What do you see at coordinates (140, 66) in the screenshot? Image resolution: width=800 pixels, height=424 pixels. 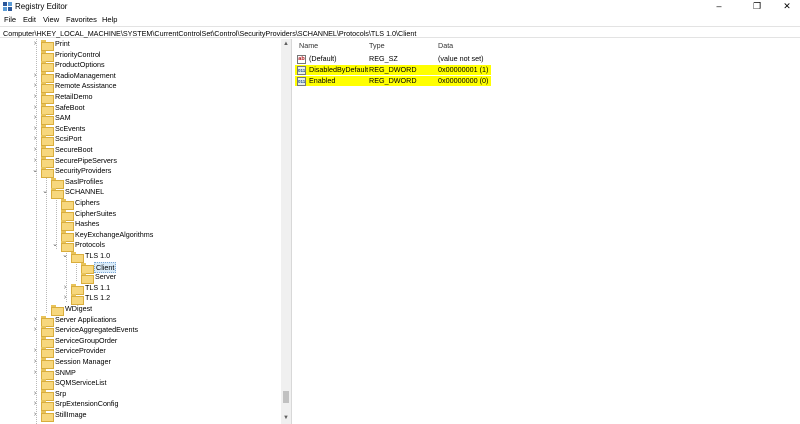 I see `tree-item-productoptions: ProductOptions` at bounding box center [140, 66].